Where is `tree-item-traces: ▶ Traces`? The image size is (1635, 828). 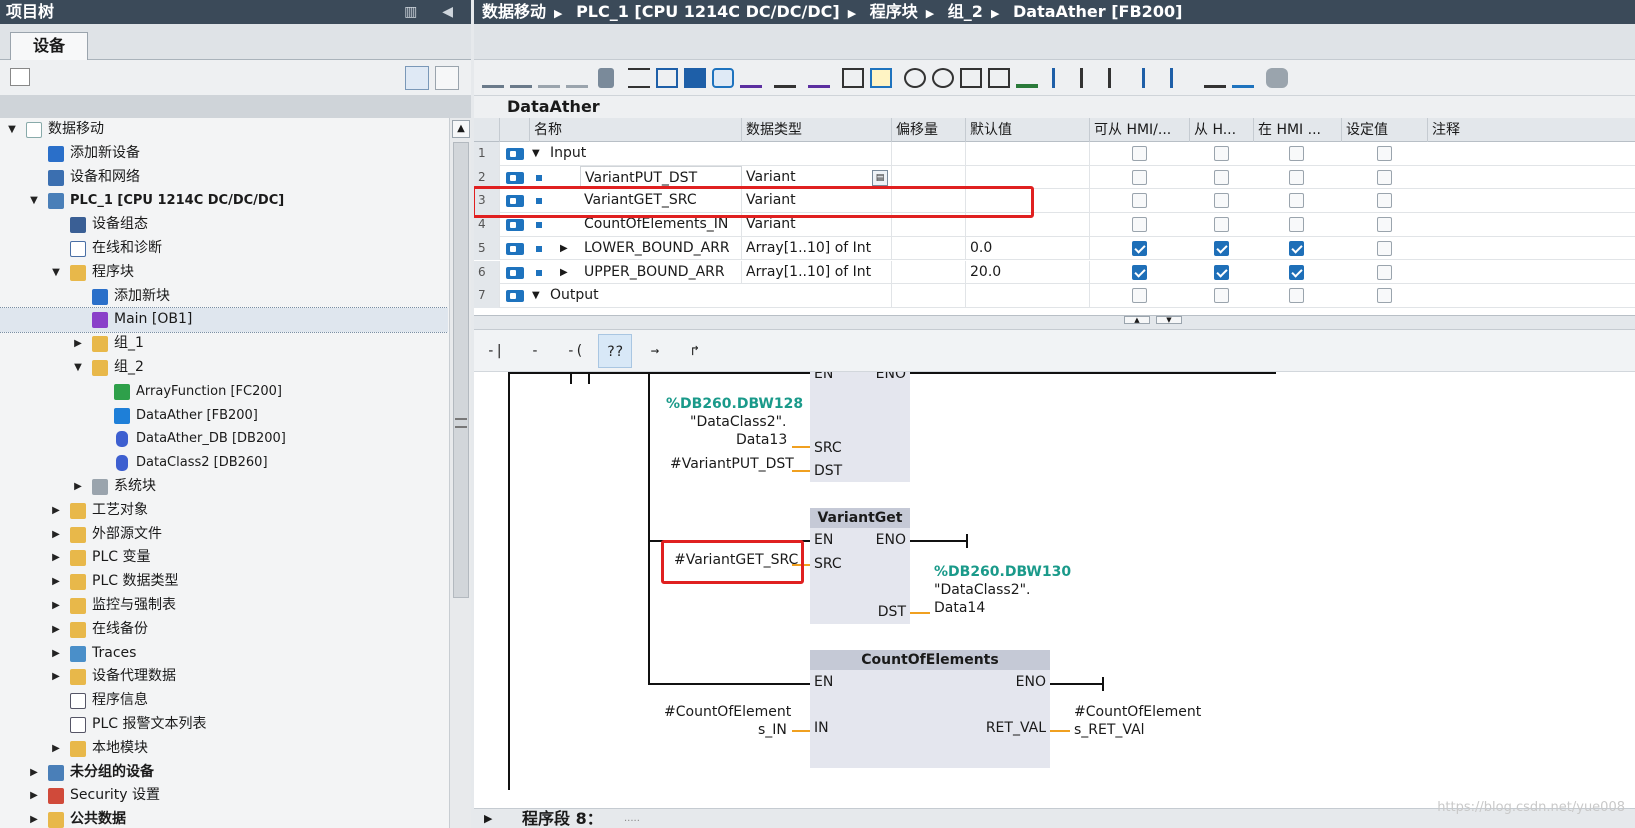
tree-item-traces: ▶ Traces is located at coordinates (224, 654).